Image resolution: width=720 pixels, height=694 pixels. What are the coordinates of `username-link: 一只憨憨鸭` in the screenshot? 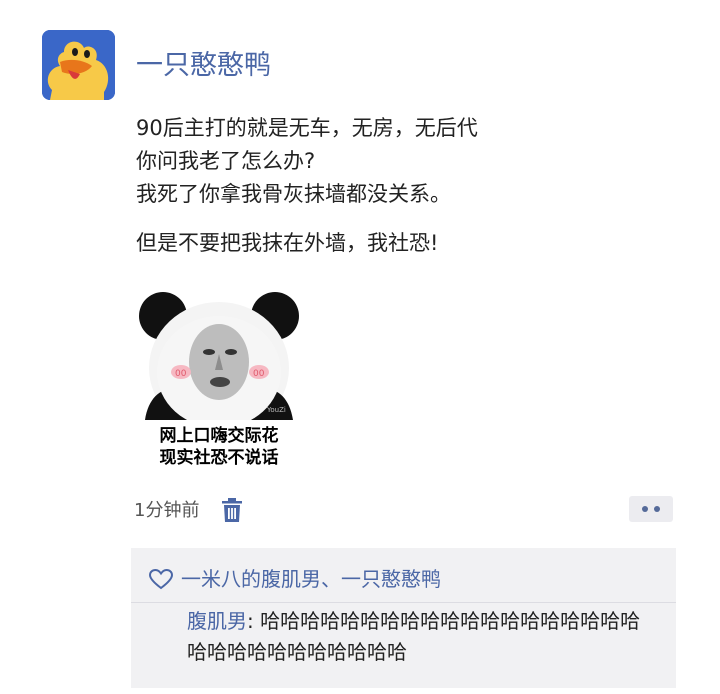 It's located at (203, 65).